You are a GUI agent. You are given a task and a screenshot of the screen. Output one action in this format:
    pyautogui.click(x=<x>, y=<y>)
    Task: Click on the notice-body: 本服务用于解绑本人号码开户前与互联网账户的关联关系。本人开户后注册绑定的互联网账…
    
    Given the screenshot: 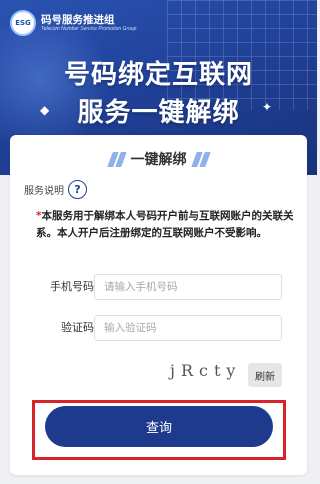 What is the action you would take?
    pyautogui.click(x=165, y=224)
    